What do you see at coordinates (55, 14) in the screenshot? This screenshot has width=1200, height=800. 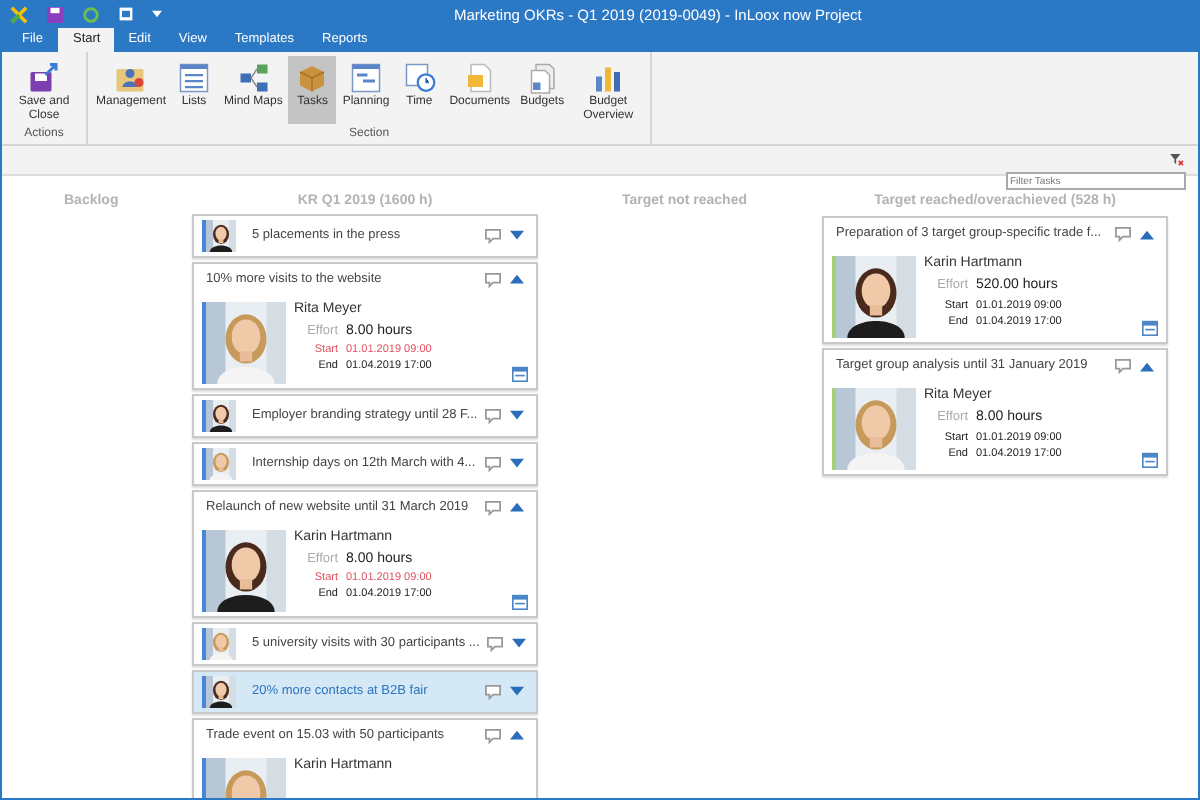 I see `save-icon` at bounding box center [55, 14].